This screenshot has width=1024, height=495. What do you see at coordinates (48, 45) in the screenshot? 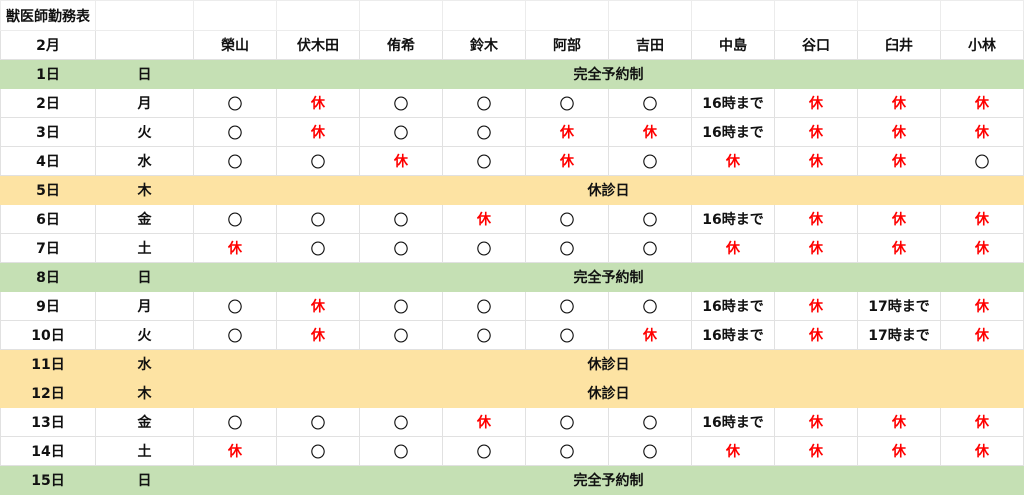
I see `month-label: 2月` at bounding box center [48, 45].